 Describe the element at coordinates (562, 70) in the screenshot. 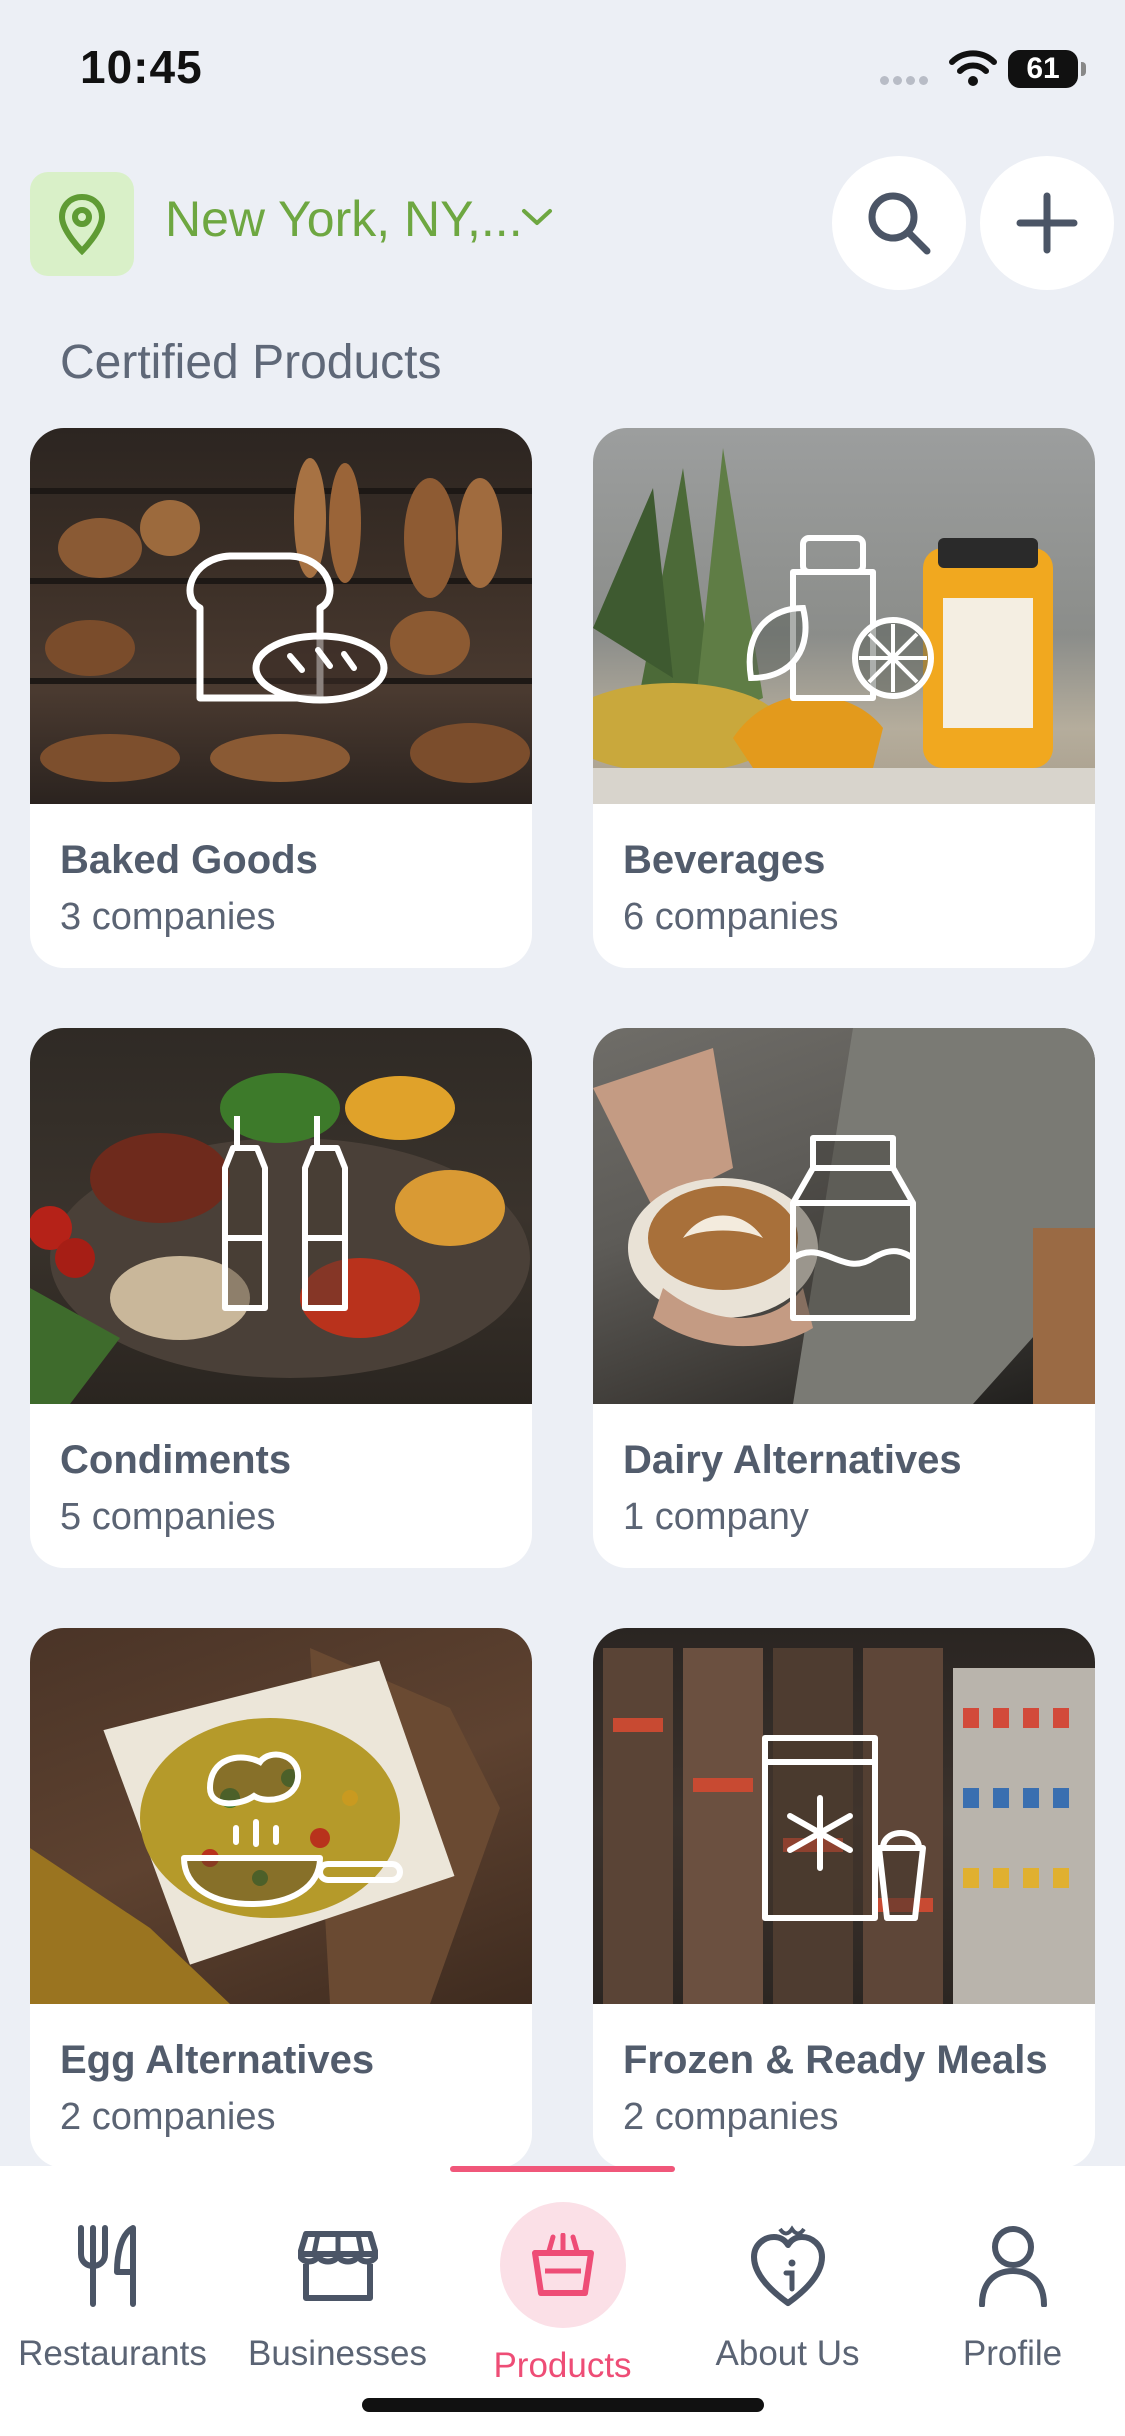

I see `status-bar: 10:45 61` at that location.